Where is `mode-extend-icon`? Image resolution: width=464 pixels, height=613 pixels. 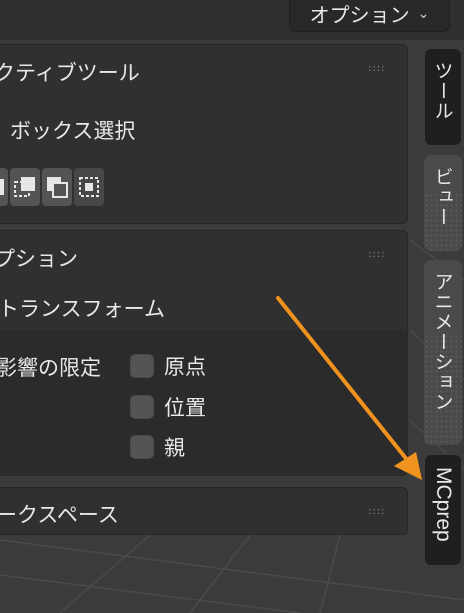 mode-extend-icon is located at coordinates (24, 187).